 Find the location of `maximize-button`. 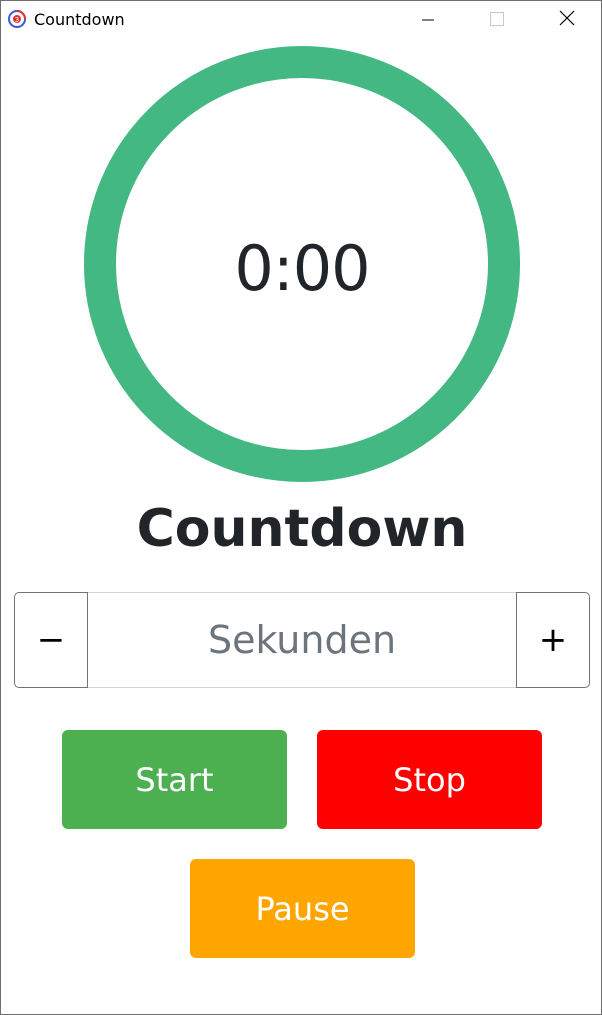

maximize-button is located at coordinates (497, 20).